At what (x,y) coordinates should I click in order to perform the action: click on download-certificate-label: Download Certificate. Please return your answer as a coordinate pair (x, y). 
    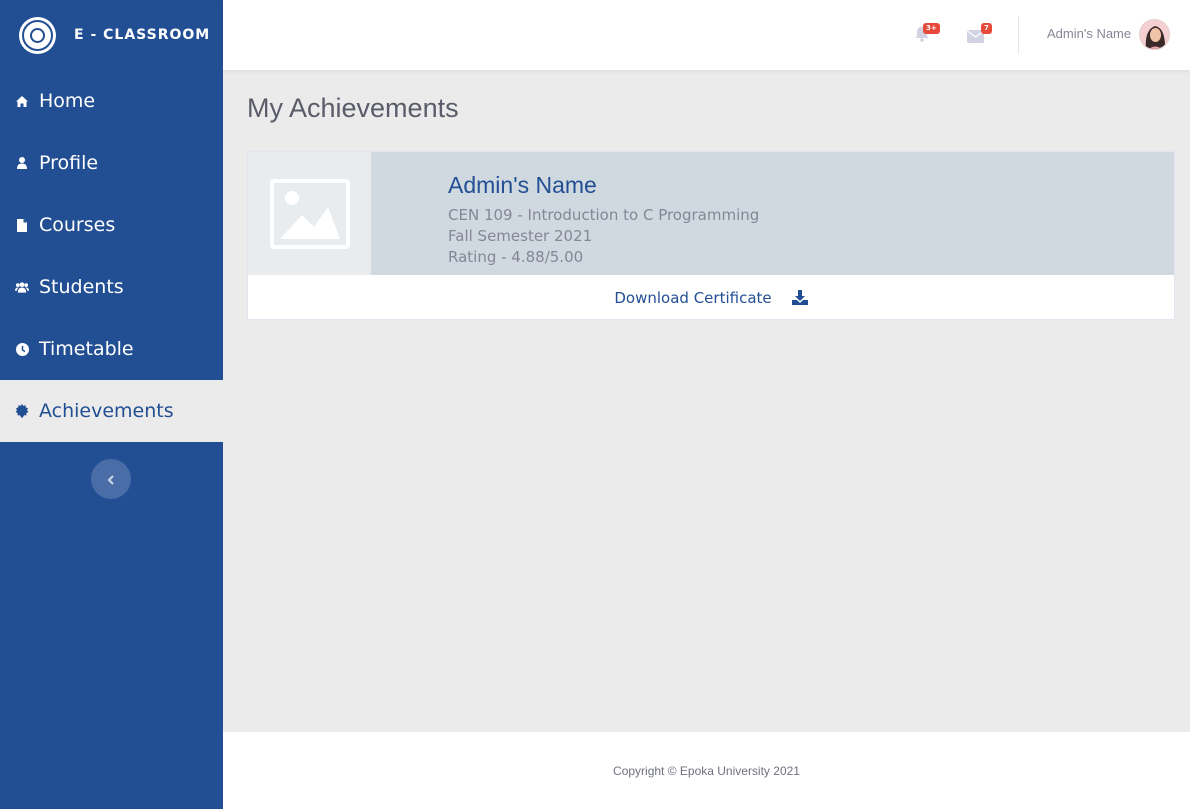
    Looking at the image, I should click on (693, 297).